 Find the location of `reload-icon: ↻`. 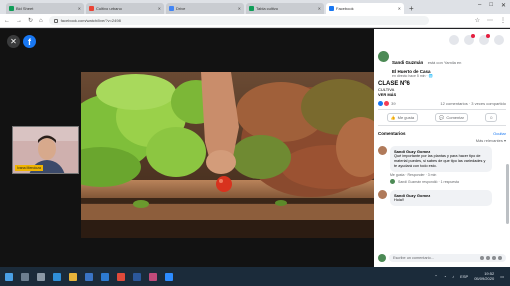

reload-icon: ↻ is located at coordinates (30, 20).